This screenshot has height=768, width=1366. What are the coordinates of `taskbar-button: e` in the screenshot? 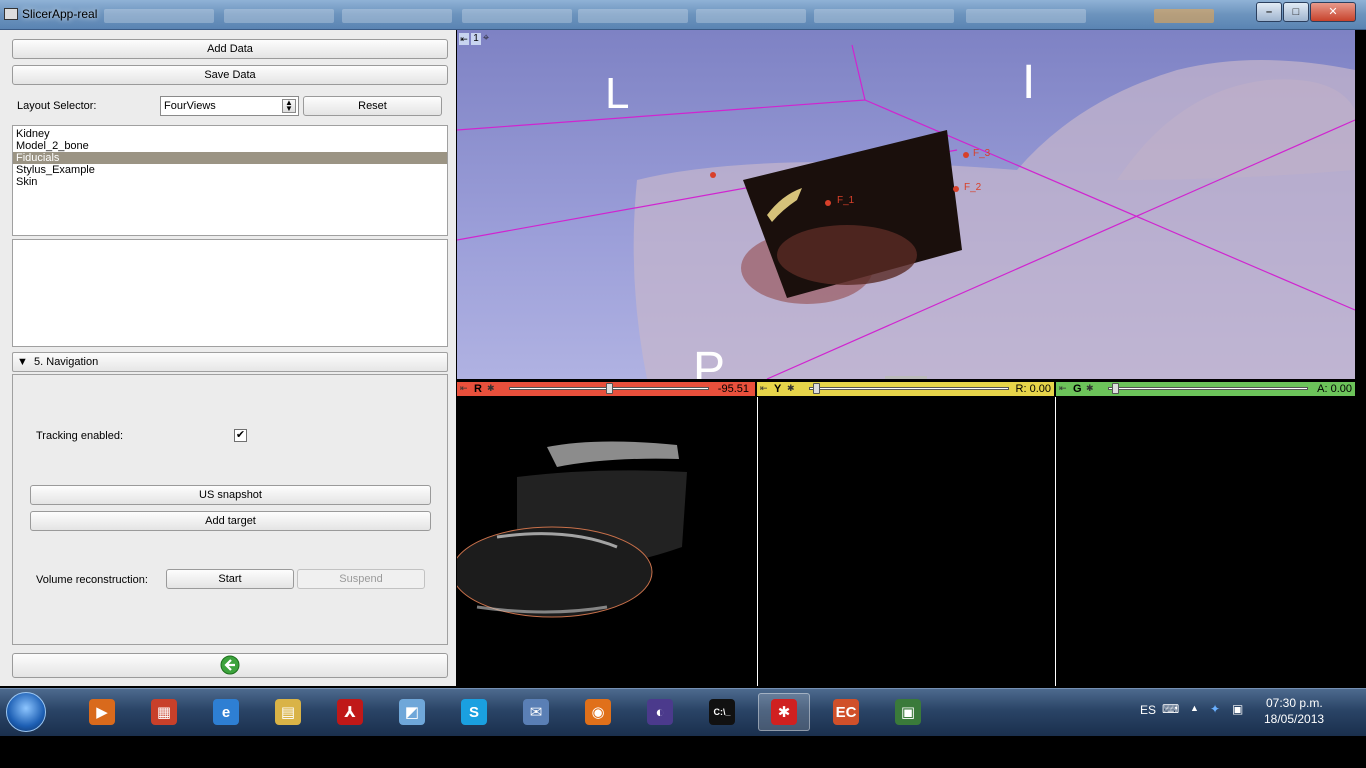 It's located at (226, 712).